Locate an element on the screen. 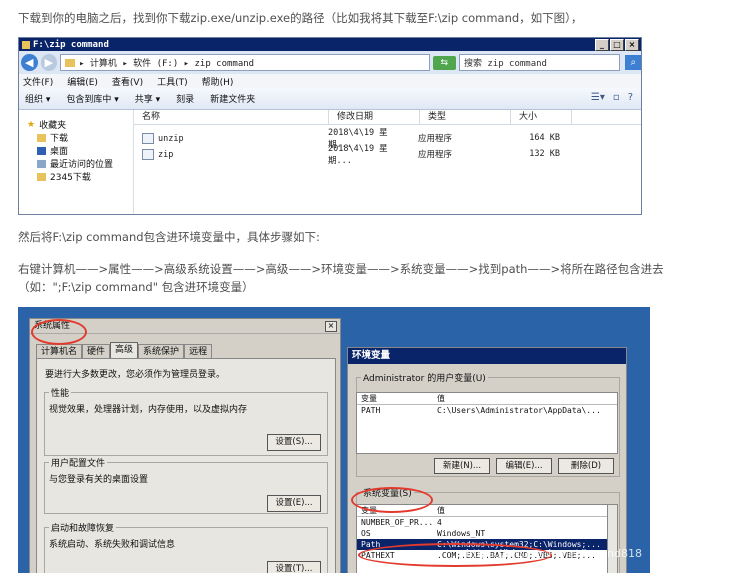  address-input: ▸ 计算机 ▸ 软件 (F:) ▸ zip command is located at coordinates (245, 62).